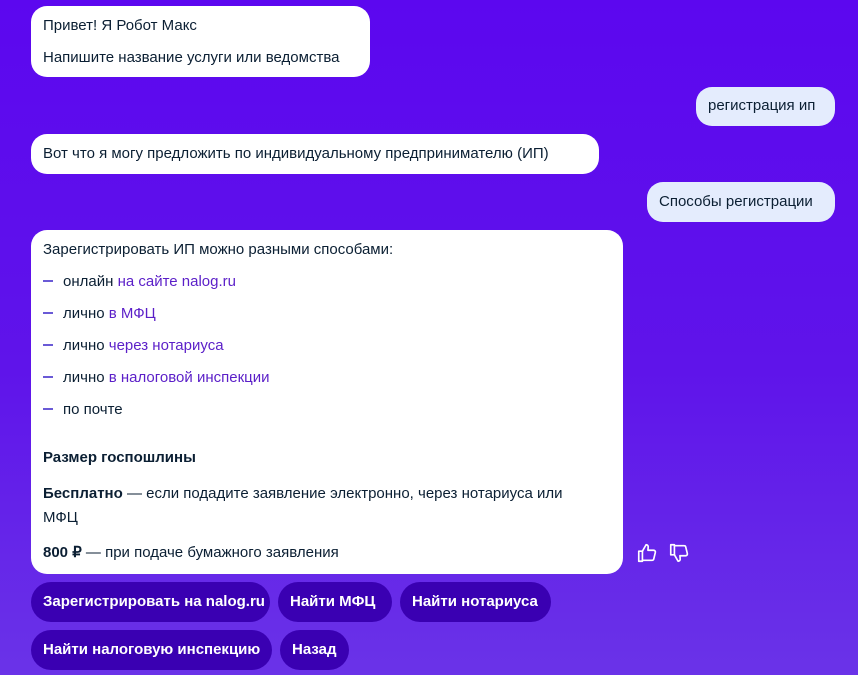 This screenshot has width=858, height=675. What do you see at coordinates (166, 345) in the screenshot?
I see `link-notary: через нотариуса` at bounding box center [166, 345].